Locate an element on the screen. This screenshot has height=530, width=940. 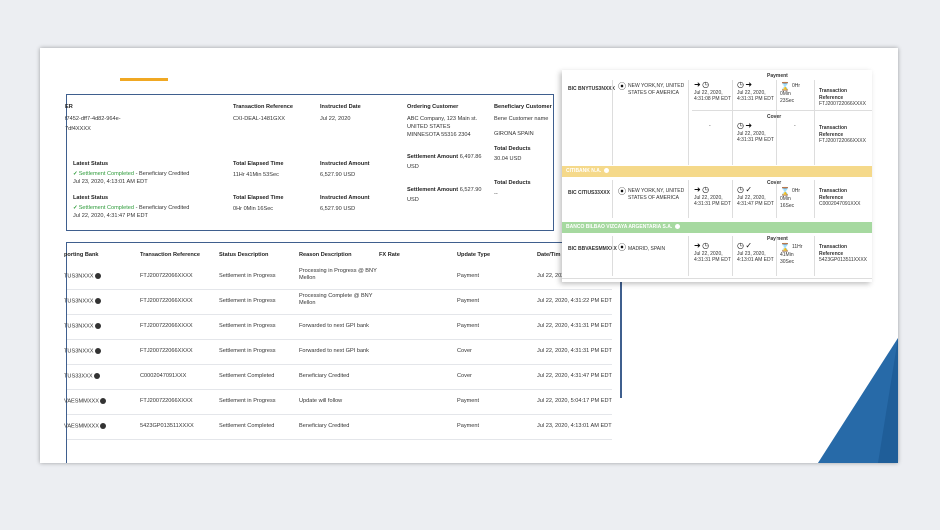
deducts-value: -- is located at coordinates (496, 194).